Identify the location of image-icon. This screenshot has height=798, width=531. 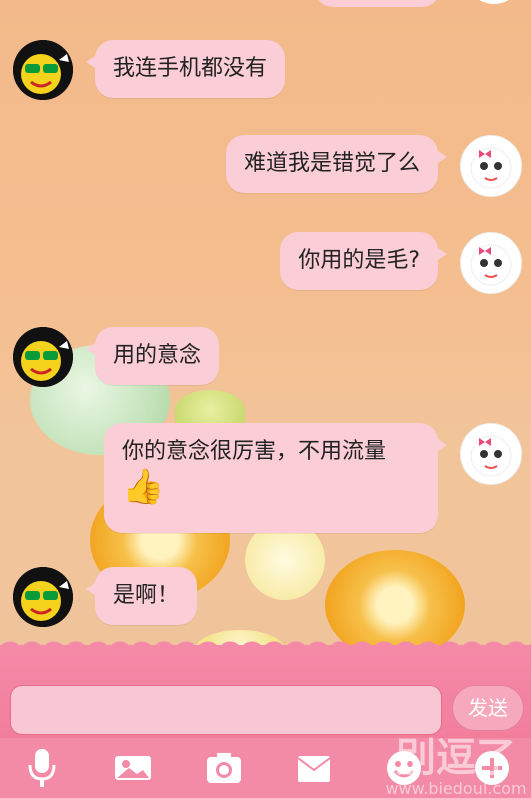
(133, 768).